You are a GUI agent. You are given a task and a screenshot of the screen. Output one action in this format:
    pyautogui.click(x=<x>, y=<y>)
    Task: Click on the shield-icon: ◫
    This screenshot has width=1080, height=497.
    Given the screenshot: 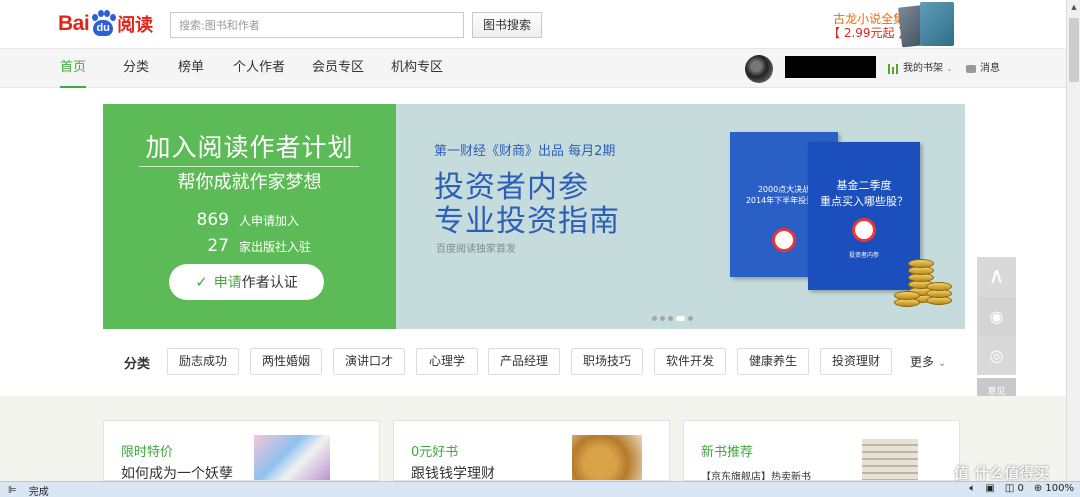 What is the action you would take?
    pyautogui.click(x=1009, y=488)
    